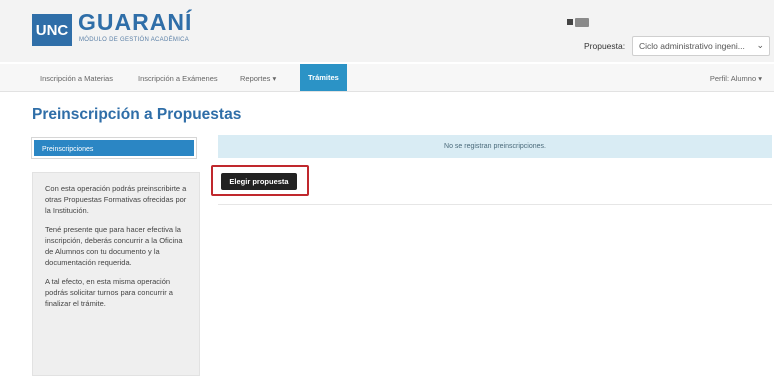 This screenshot has height=378, width=774. What do you see at coordinates (76, 78) in the screenshot?
I see `nav-inscripcion-materias: Inscripción a Materias` at bounding box center [76, 78].